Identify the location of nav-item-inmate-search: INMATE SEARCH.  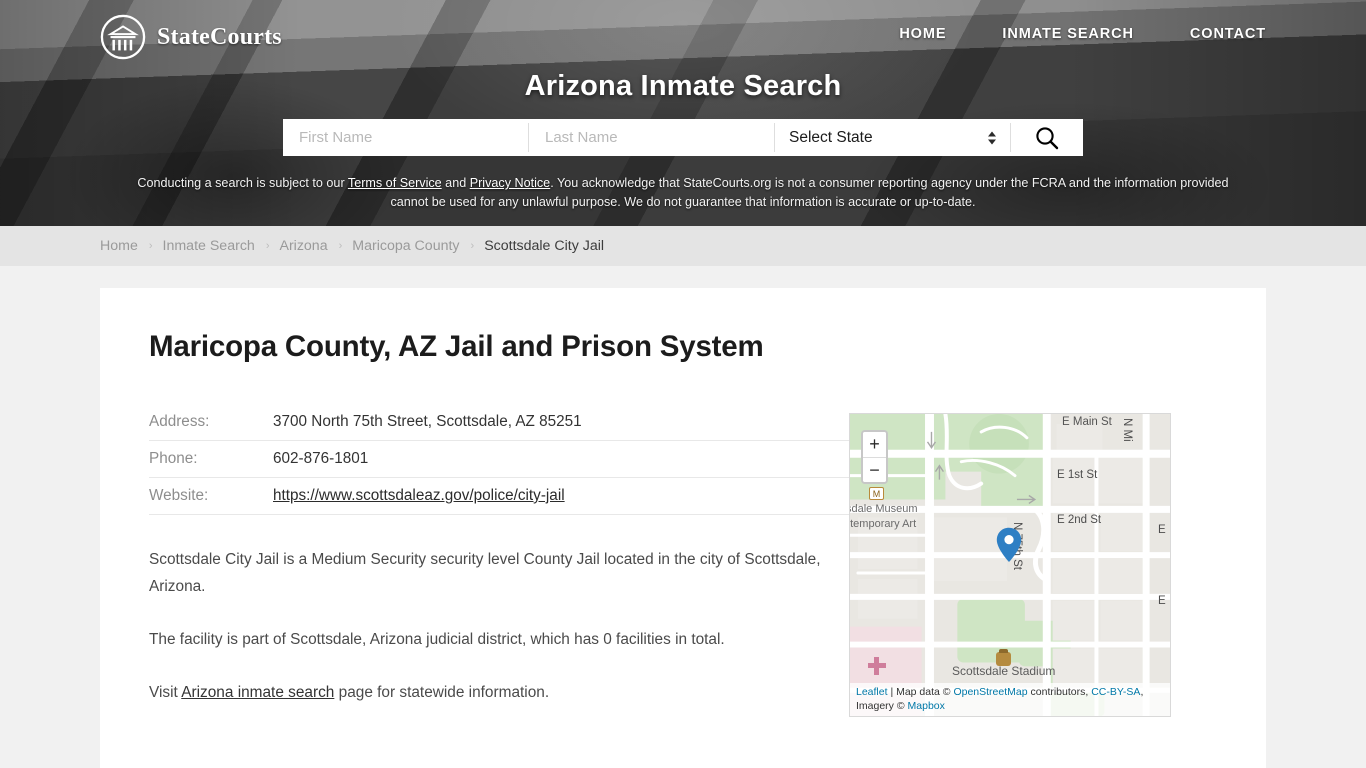
(1067, 34).